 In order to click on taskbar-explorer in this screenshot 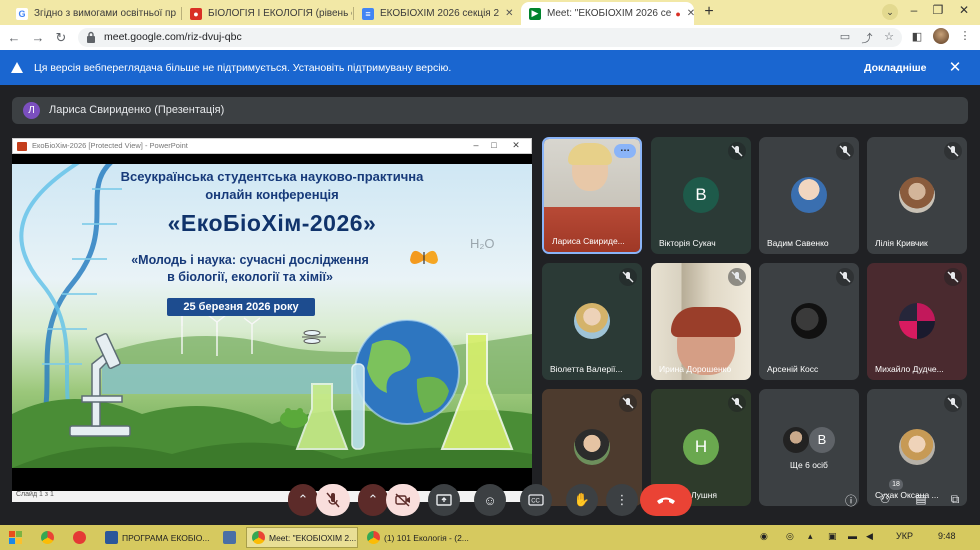, I will do `click(228, 537)`.